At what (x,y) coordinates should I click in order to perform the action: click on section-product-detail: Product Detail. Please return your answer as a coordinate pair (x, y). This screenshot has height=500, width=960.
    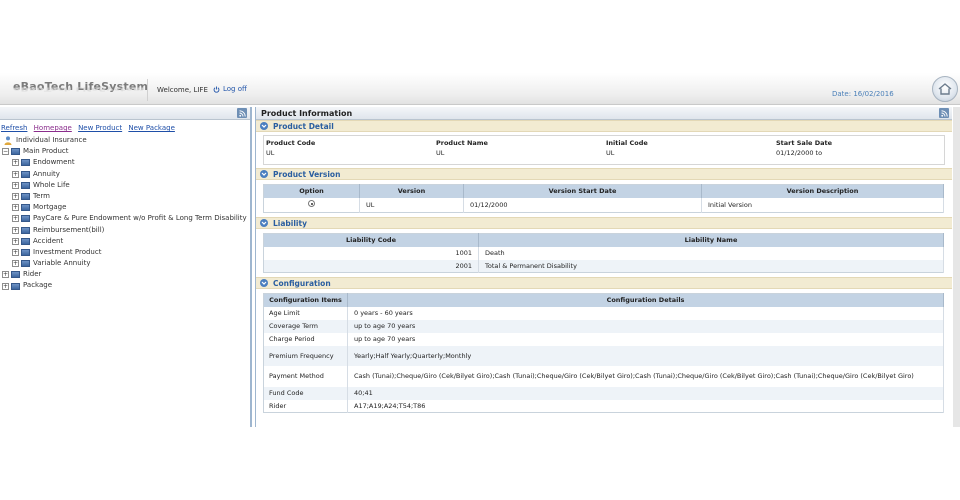
    Looking at the image, I should click on (604, 126).